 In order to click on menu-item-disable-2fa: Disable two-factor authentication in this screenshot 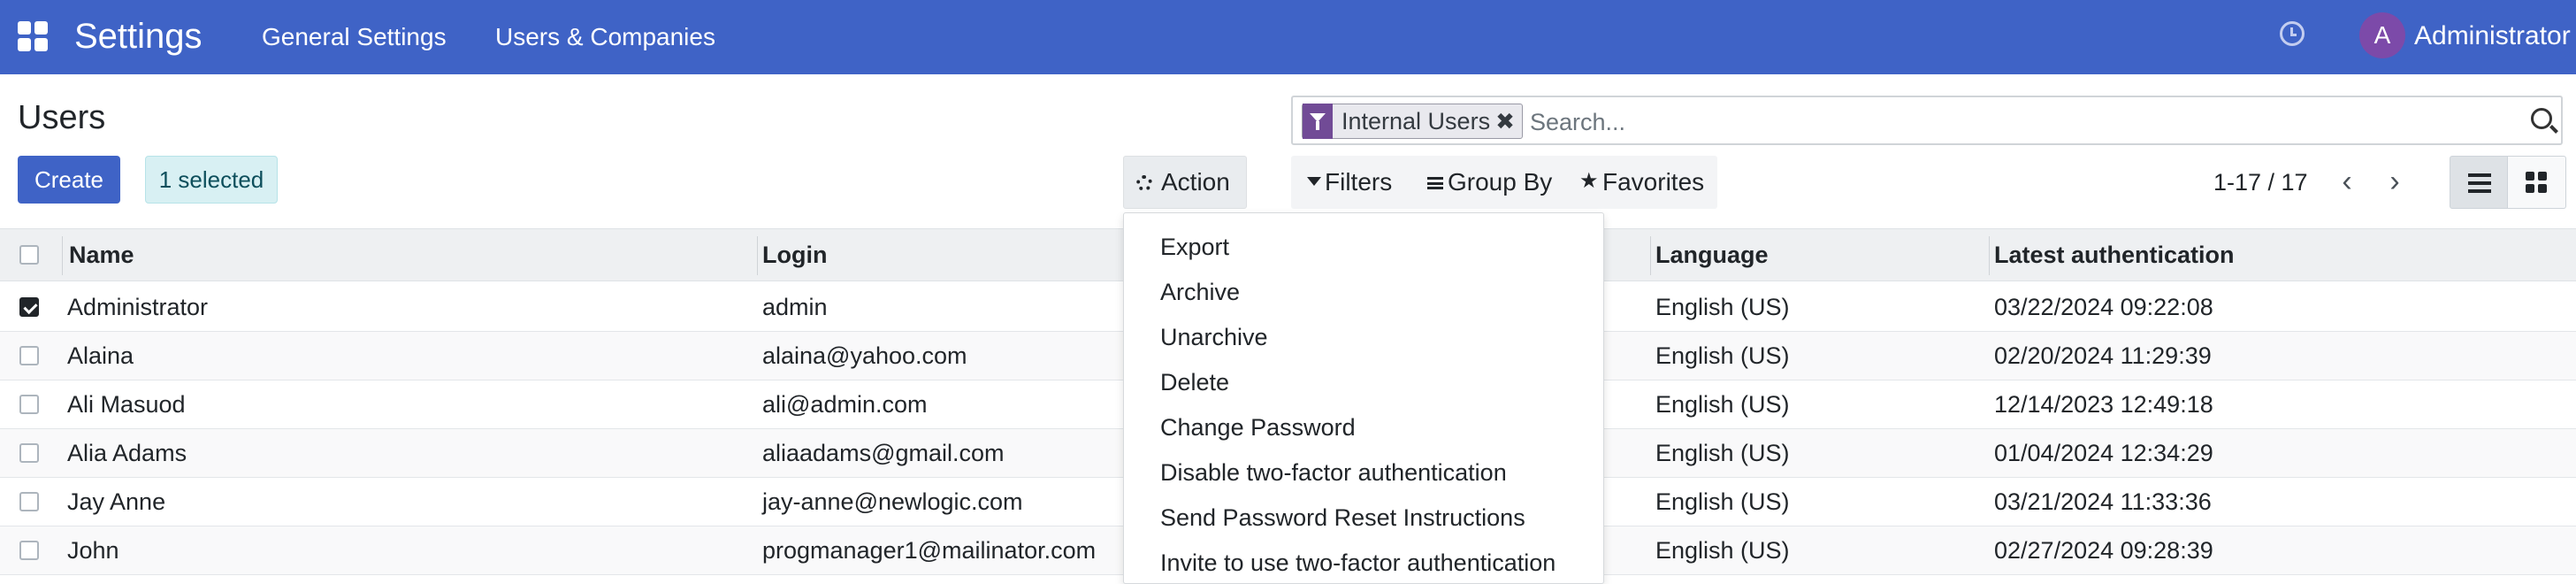, I will do `click(1334, 473)`.